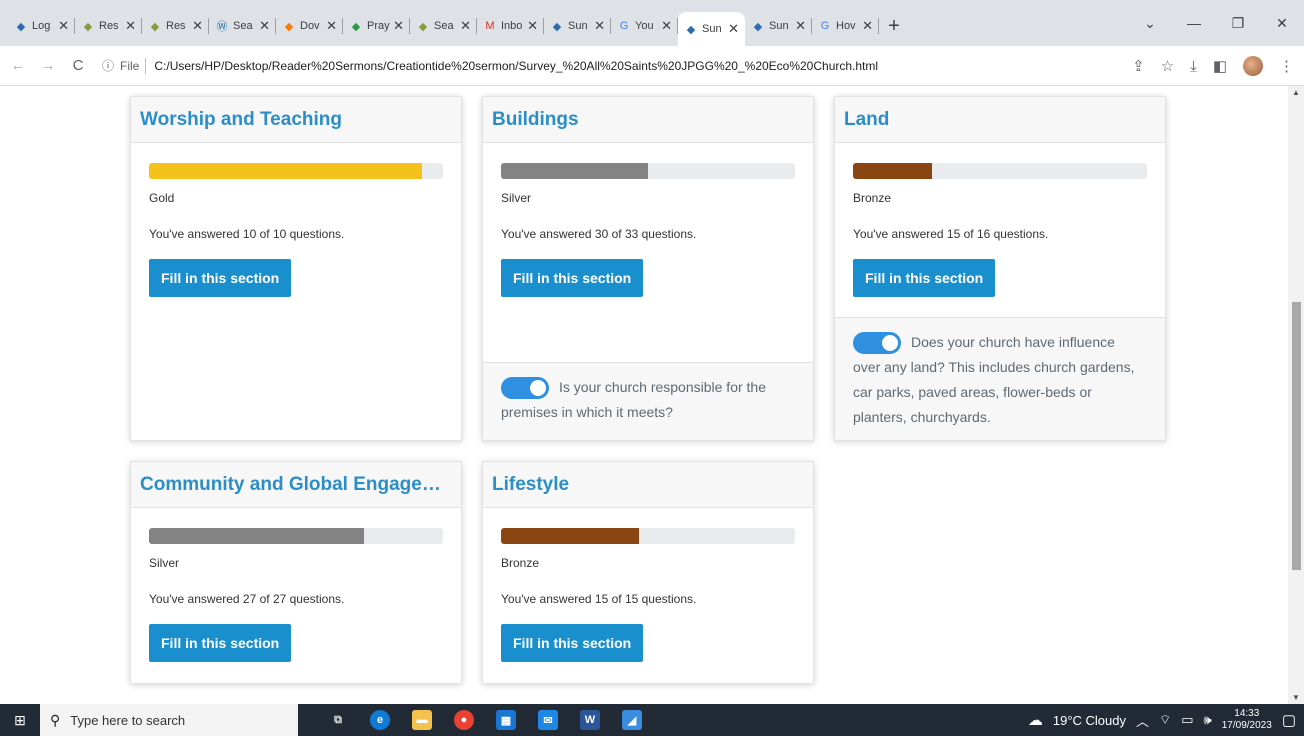  Describe the element at coordinates (845, 26) in the screenshot. I see `browser-tab: G Hov ✕` at that location.